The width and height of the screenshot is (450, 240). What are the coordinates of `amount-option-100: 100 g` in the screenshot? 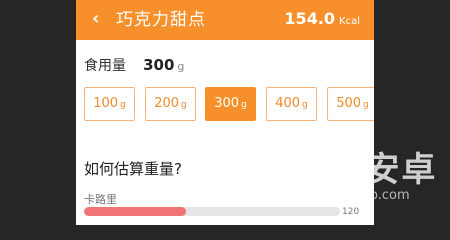 It's located at (109, 104).